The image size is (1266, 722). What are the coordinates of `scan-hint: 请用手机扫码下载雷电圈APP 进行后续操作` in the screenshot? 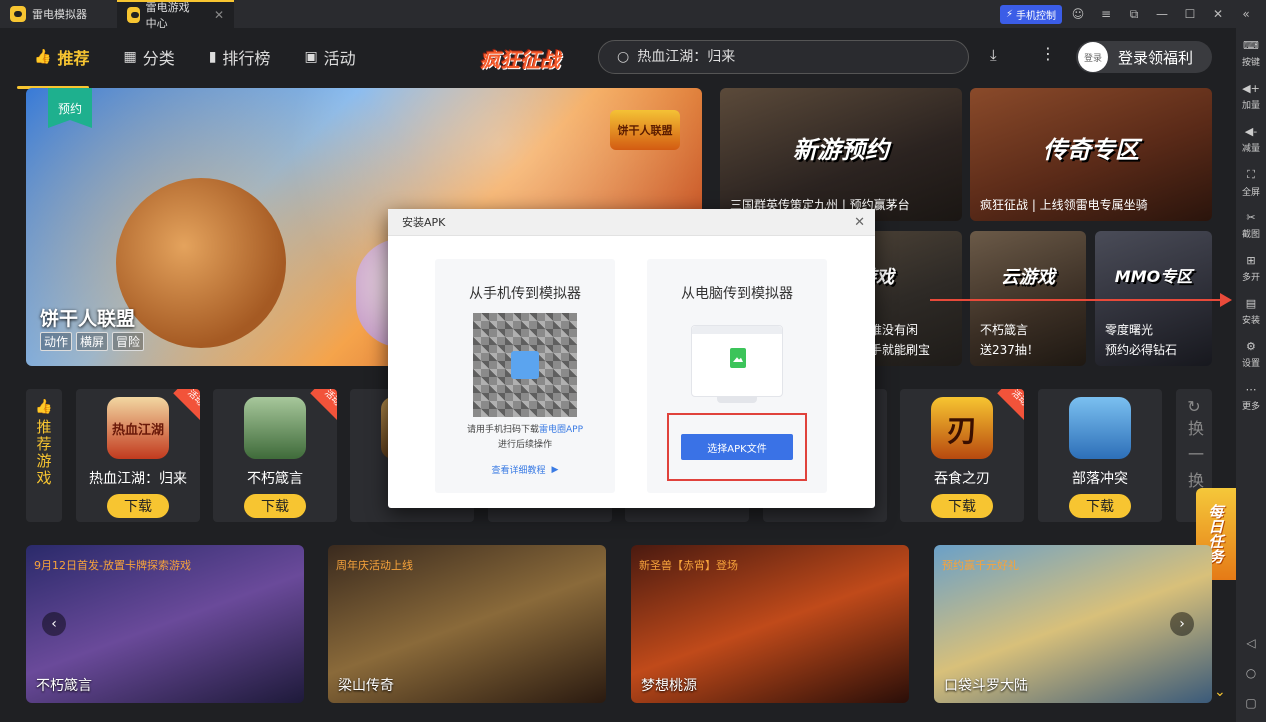 It's located at (525, 438).